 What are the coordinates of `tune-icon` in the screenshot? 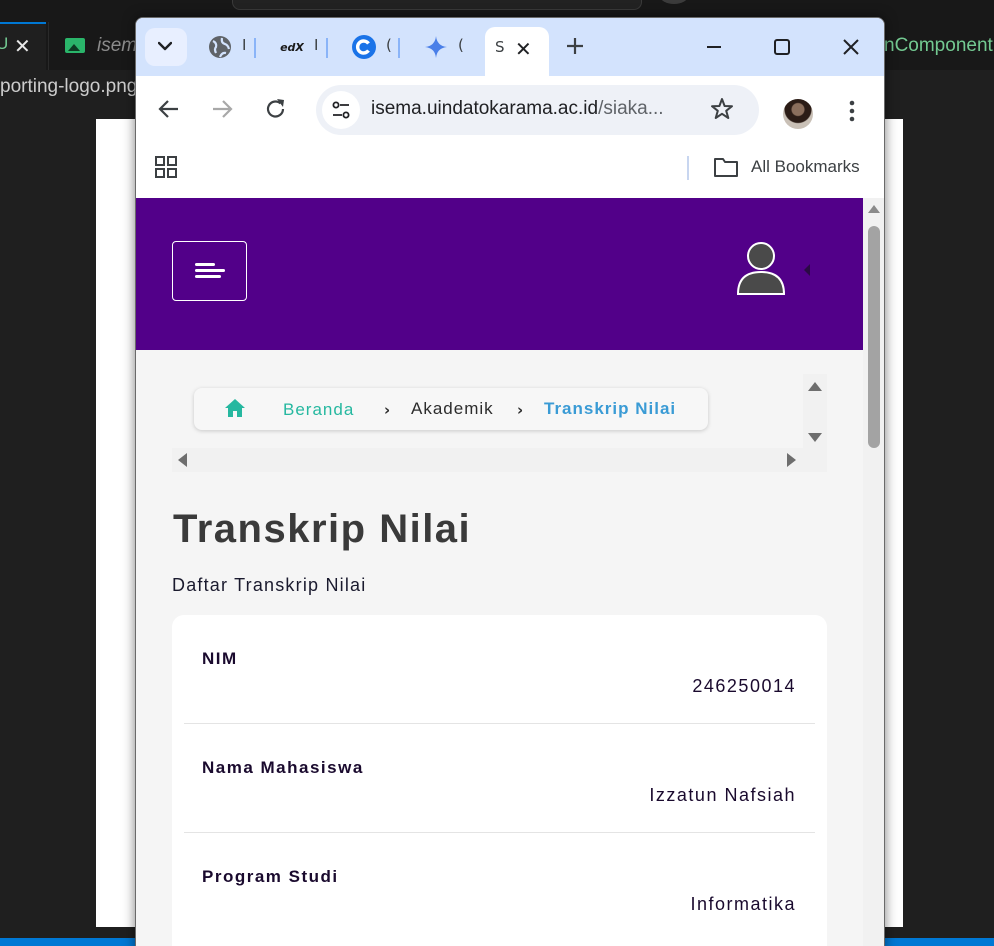 It's located at (341, 110).